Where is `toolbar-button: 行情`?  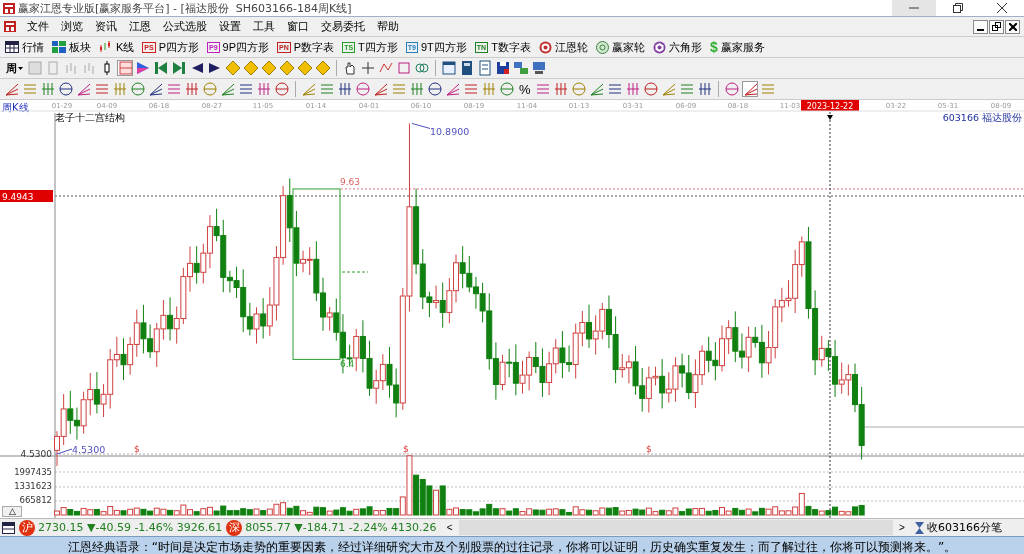
toolbar-button: 行情 is located at coordinates (24, 47).